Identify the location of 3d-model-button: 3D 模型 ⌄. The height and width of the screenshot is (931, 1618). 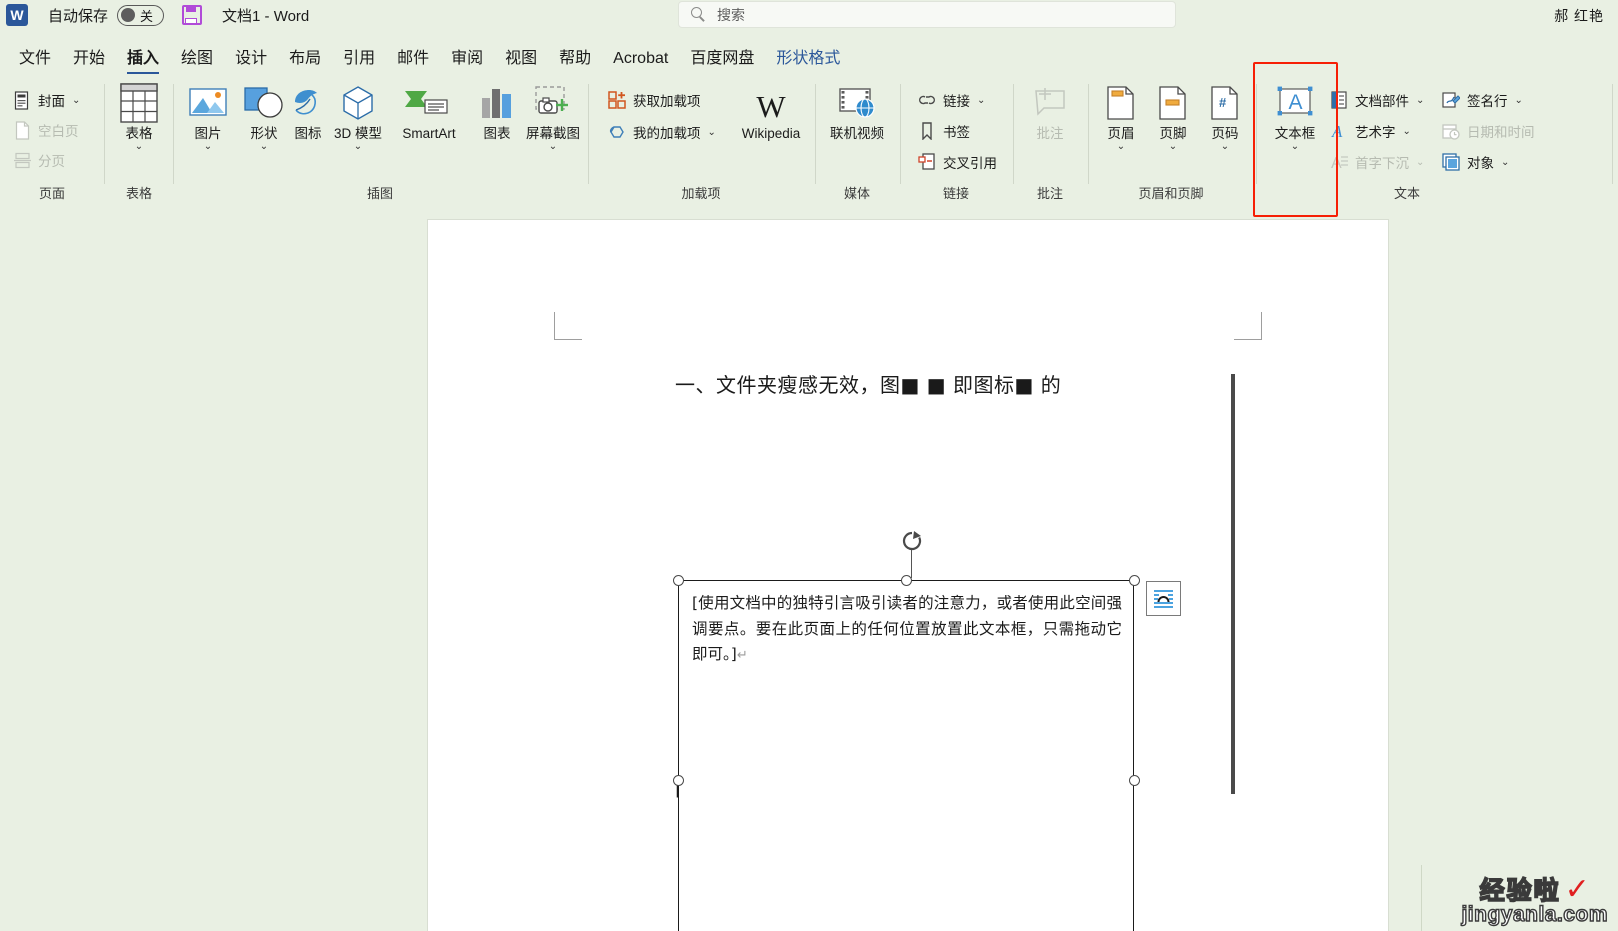
(358, 117).